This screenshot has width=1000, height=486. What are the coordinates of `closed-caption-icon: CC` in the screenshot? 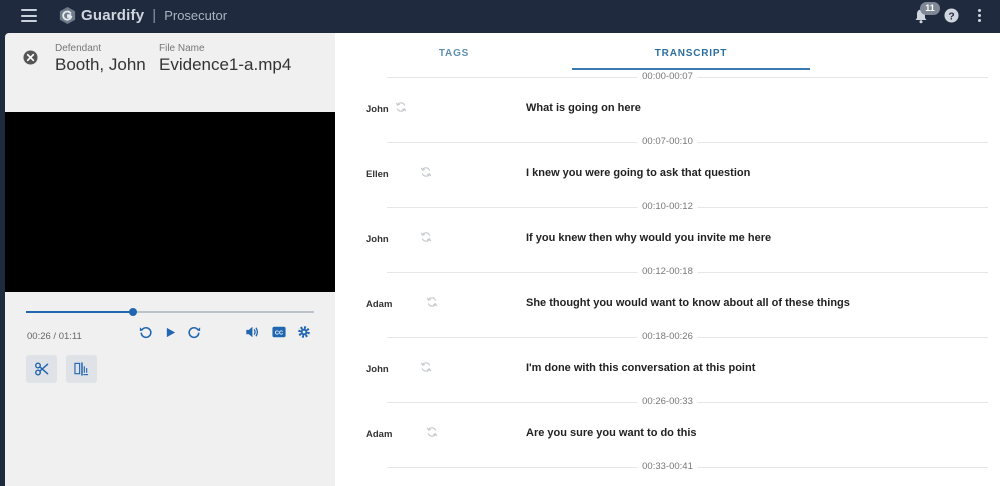 It's located at (279, 332).